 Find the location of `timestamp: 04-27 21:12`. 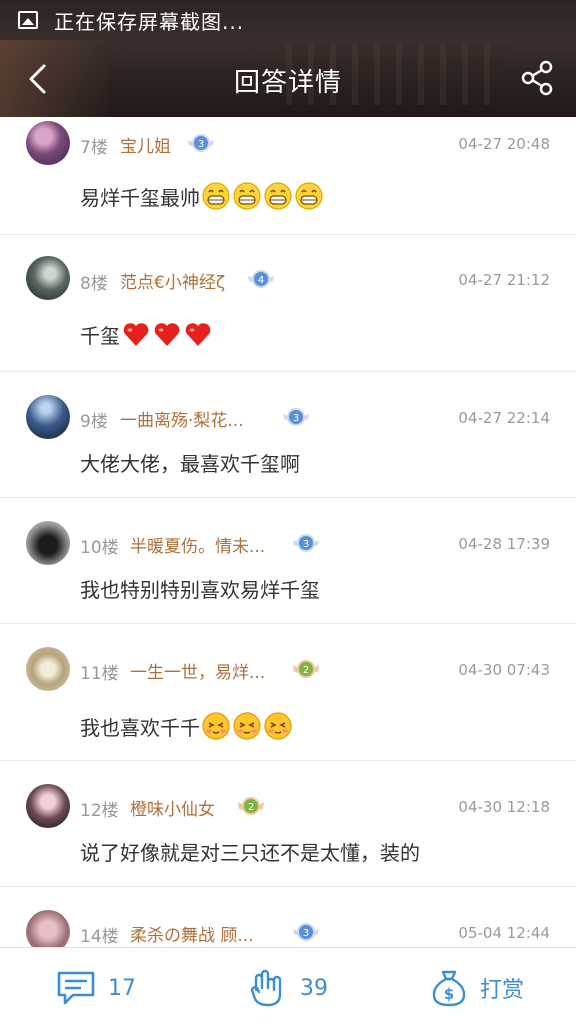

timestamp: 04-27 21:12 is located at coordinates (504, 280).